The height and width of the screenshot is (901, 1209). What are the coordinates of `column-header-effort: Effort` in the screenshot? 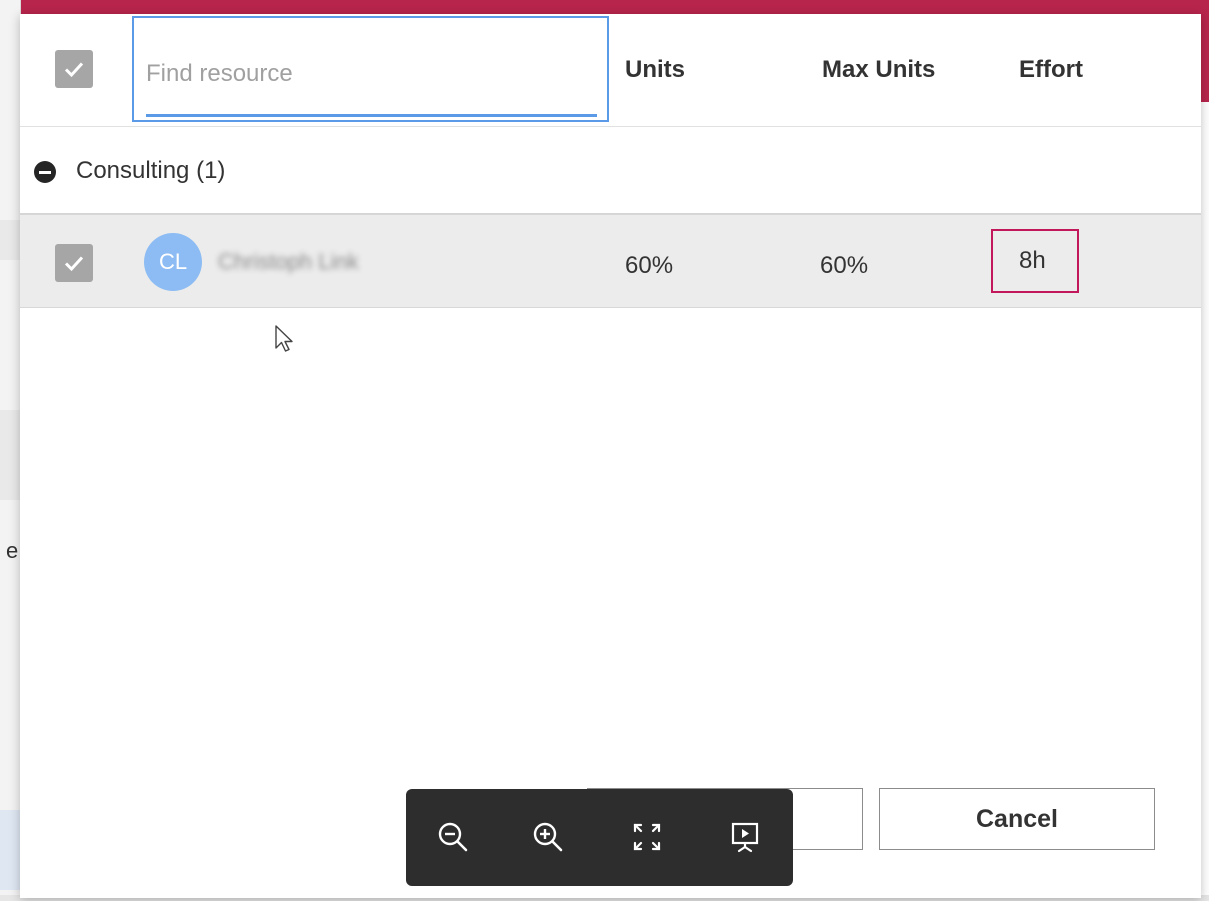 It's located at (1051, 70).